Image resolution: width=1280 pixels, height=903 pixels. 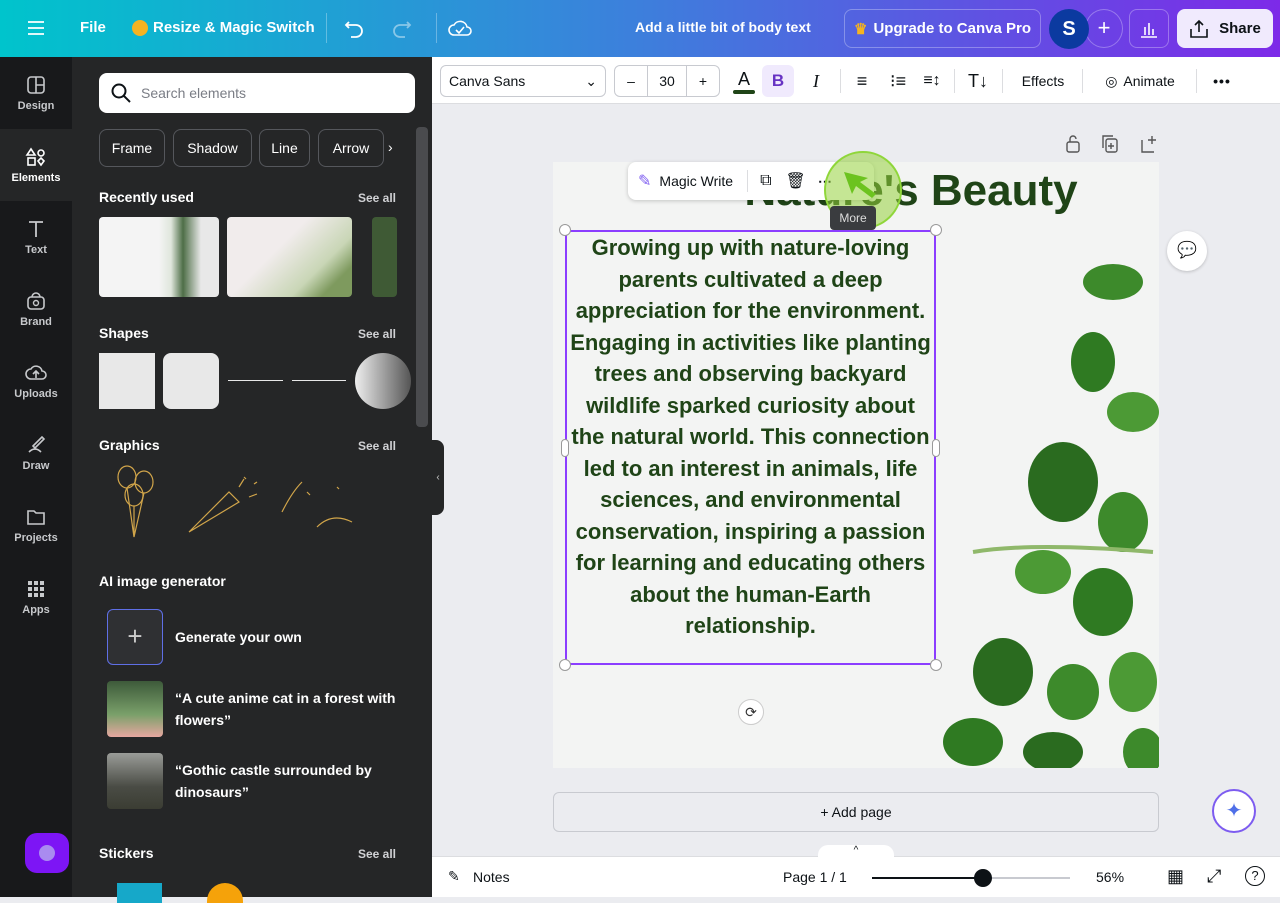 I want to click on decrease-size-button: –, so click(x=631, y=81).